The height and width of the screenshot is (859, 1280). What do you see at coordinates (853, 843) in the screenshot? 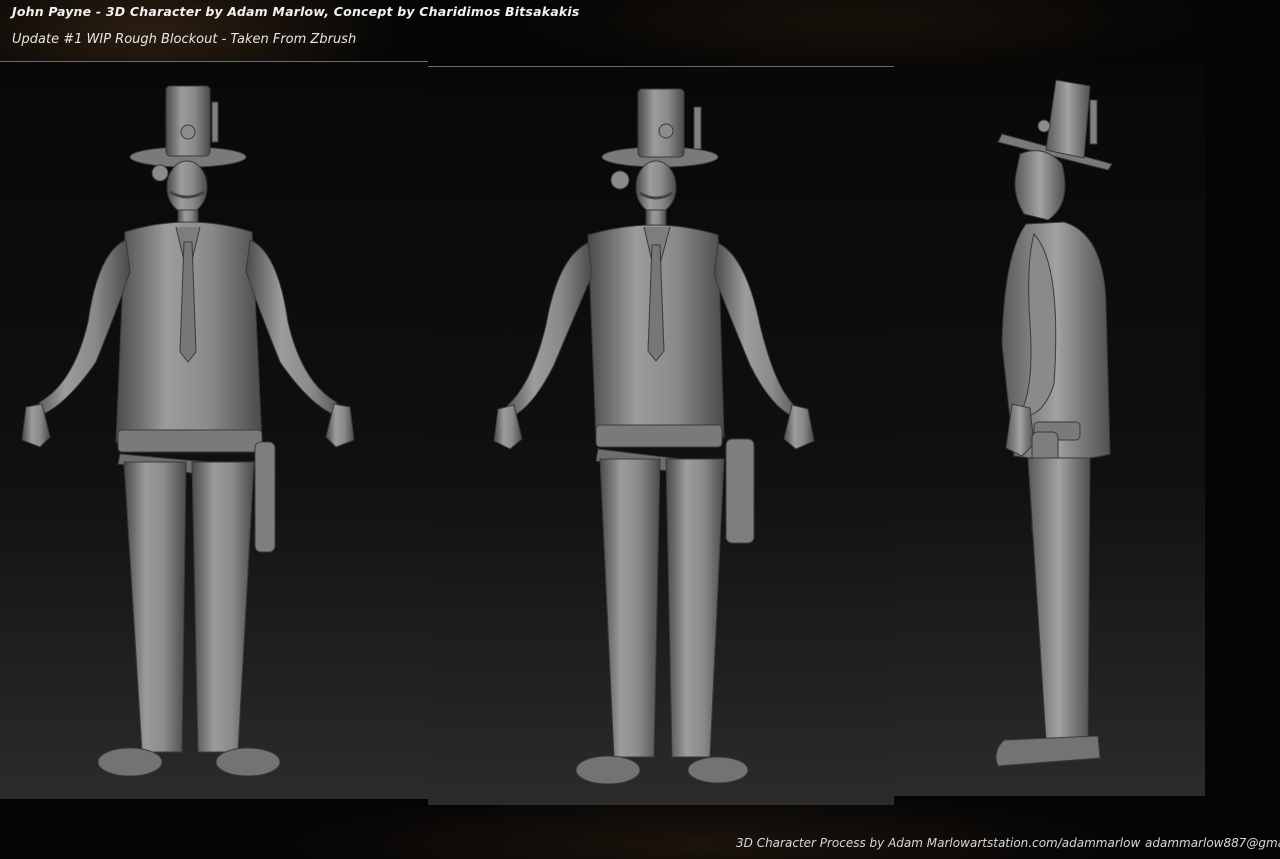
I see `footer-process-credit: 3D Character Process by Adam Marlow` at bounding box center [853, 843].